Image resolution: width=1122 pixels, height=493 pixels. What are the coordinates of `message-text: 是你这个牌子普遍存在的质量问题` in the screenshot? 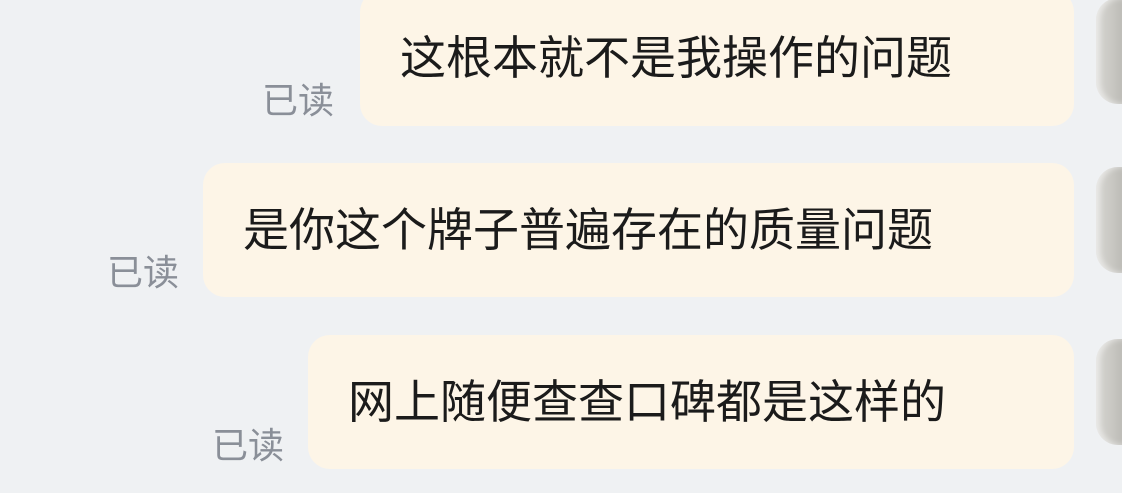 It's located at (588, 230).